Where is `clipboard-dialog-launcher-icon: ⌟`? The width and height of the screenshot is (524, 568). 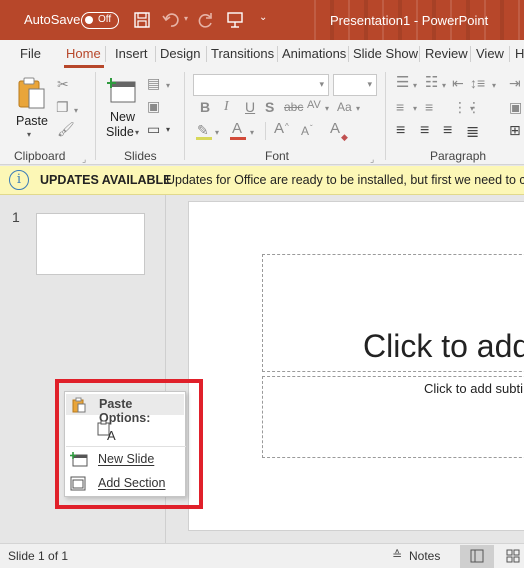 clipboard-dialog-launcher-icon: ⌟ is located at coordinates (84, 158).